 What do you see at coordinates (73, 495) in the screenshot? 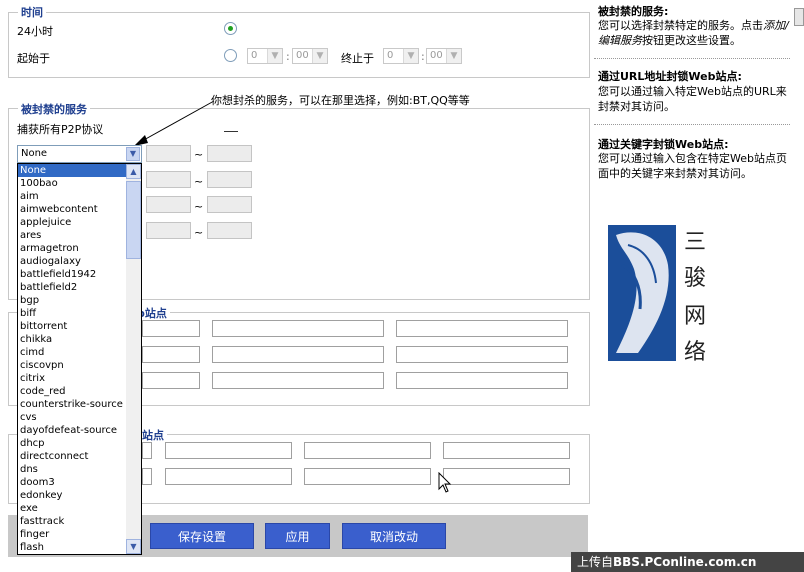
I see `service-option: edonkey` at bounding box center [73, 495].